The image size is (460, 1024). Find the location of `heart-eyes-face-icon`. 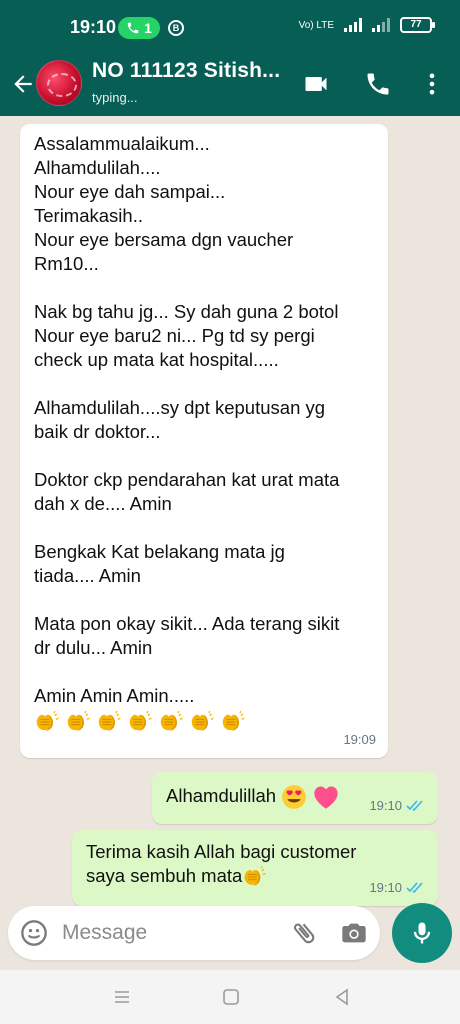

heart-eyes-face-icon is located at coordinates (294, 797).